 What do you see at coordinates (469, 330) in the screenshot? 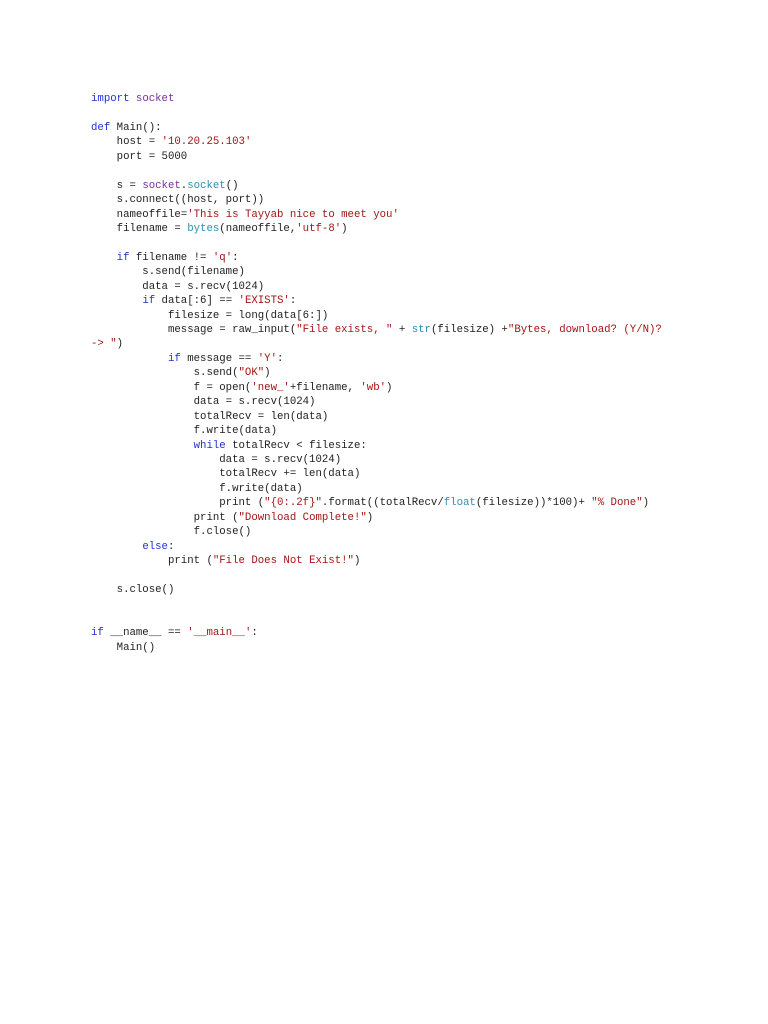
I see `code-token: (filesize) +` at bounding box center [469, 330].